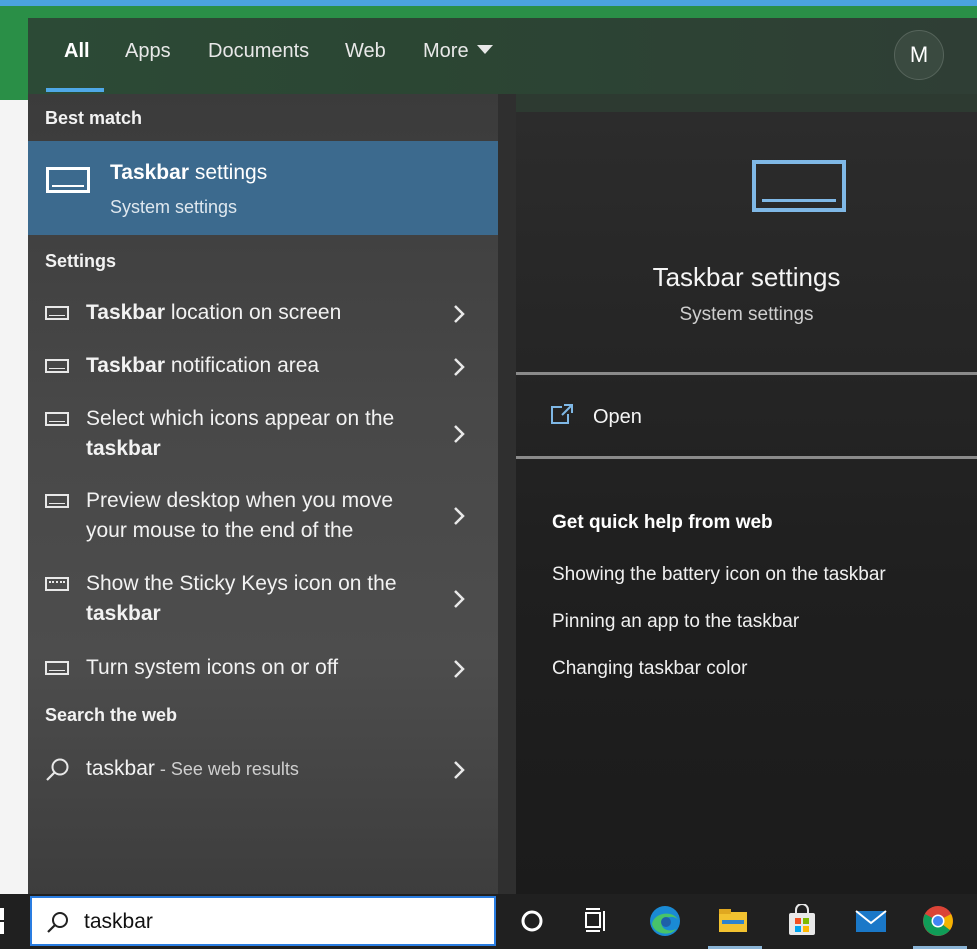 The image size is (977, 949). What do you see at coordinates (746, 417) in the screenshot?
I see `open-action: Open` at bounding box center [746, 417].